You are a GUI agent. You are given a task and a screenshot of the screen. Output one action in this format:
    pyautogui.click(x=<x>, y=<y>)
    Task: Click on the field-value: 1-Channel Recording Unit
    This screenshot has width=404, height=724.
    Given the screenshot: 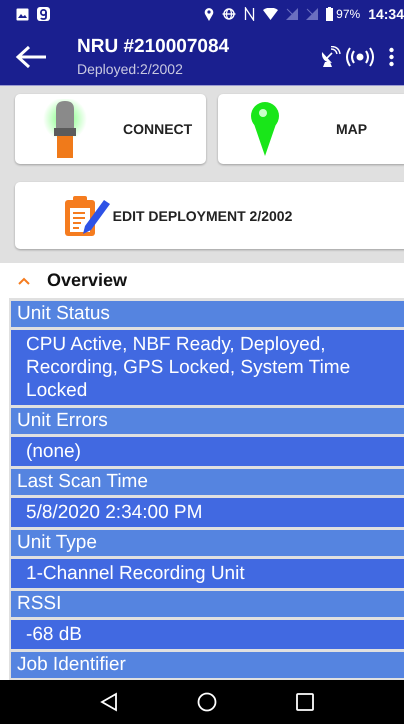 What is the action you would take?
    pyautogui.click(x=207, y=573)
    